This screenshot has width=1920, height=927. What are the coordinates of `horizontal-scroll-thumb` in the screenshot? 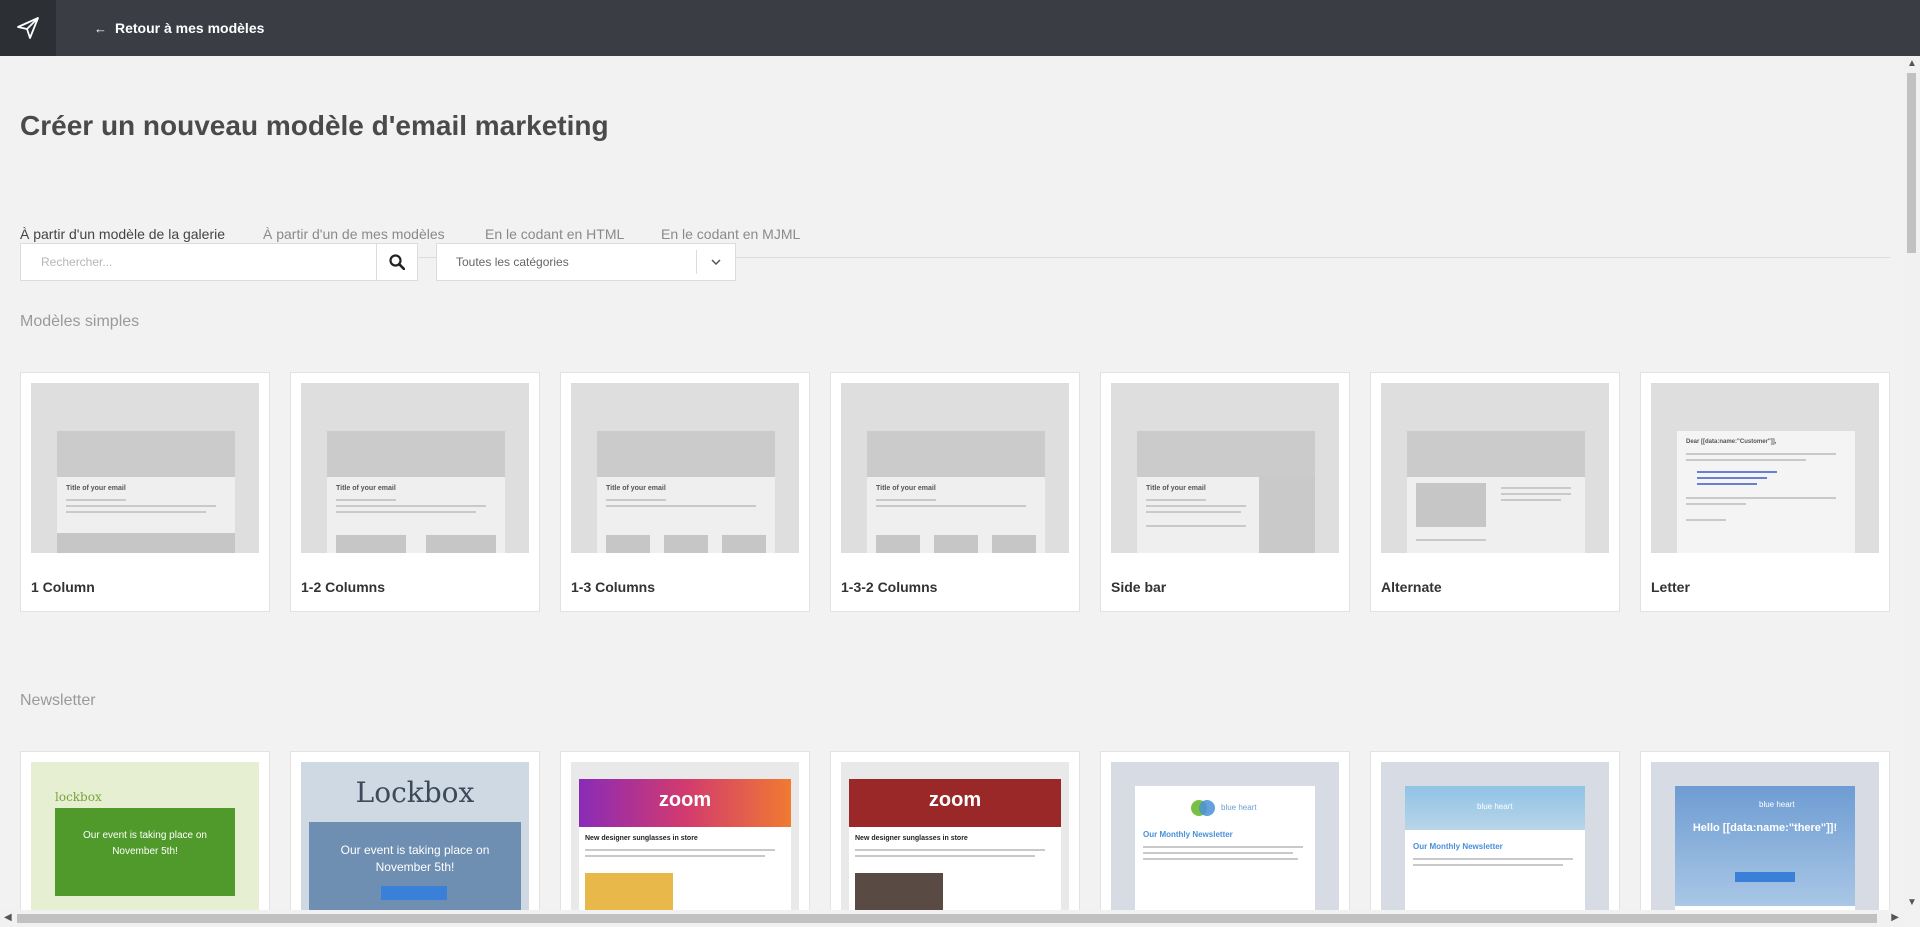 It's located at (947, 918).